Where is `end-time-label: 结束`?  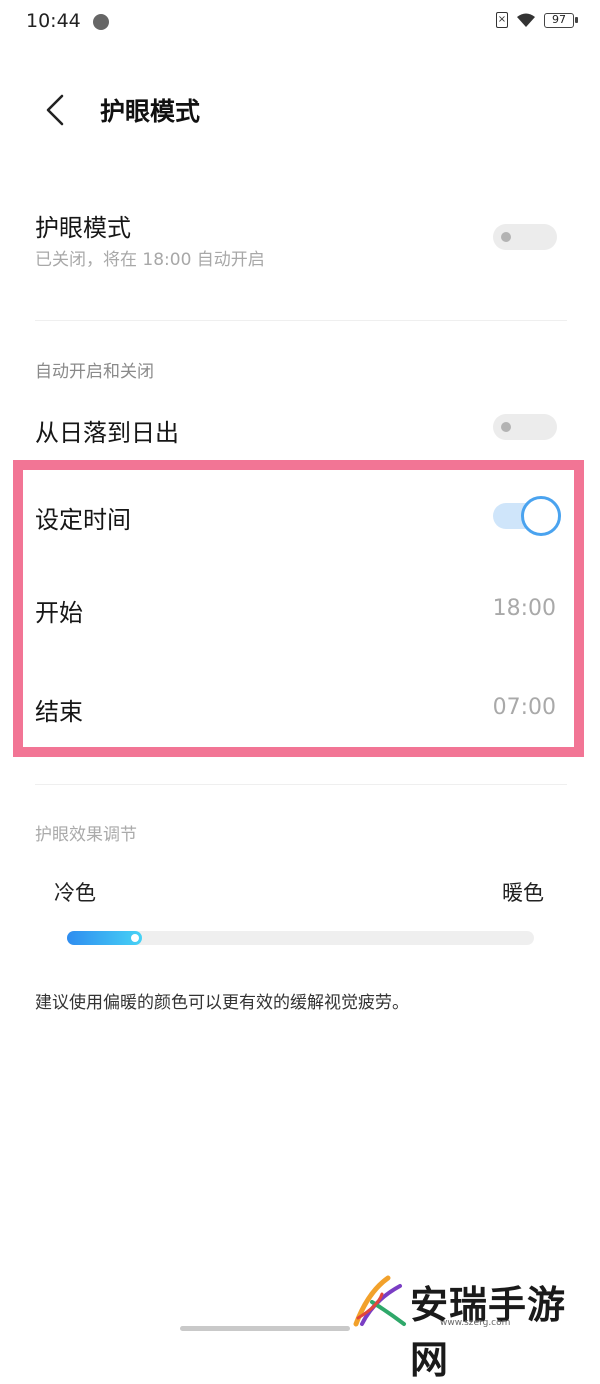
end-time-label: 结束 is located at coordinates (59, 709).